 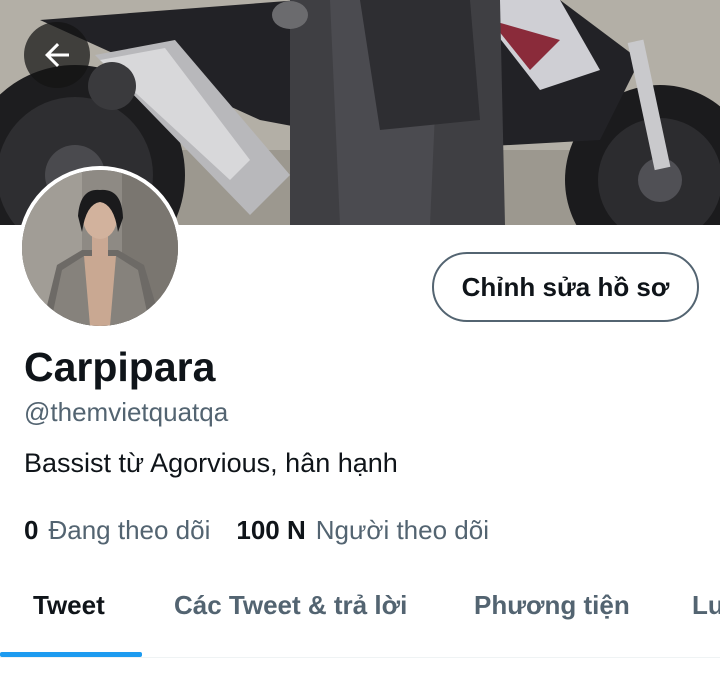 What do you see at coordinates (129, 530) in the screenshot?
I see `following-label: Đang theo dõi` at bounding box center [129, 530].